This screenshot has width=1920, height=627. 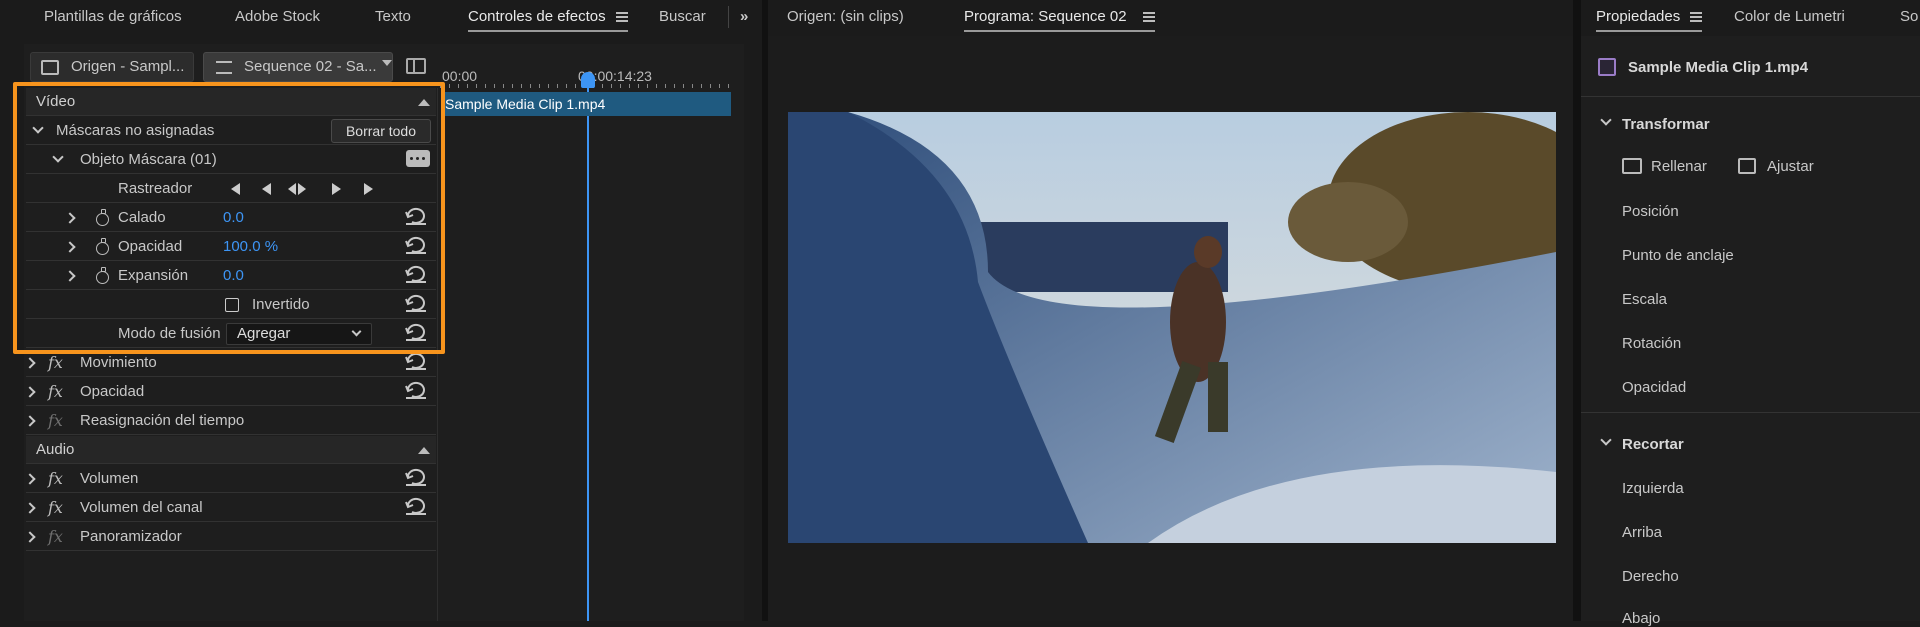 What do you see at coordinates (1650, 576) in the screenshot?
I see `property-crop-right: Derecho` at bounding box center [1650, 576].